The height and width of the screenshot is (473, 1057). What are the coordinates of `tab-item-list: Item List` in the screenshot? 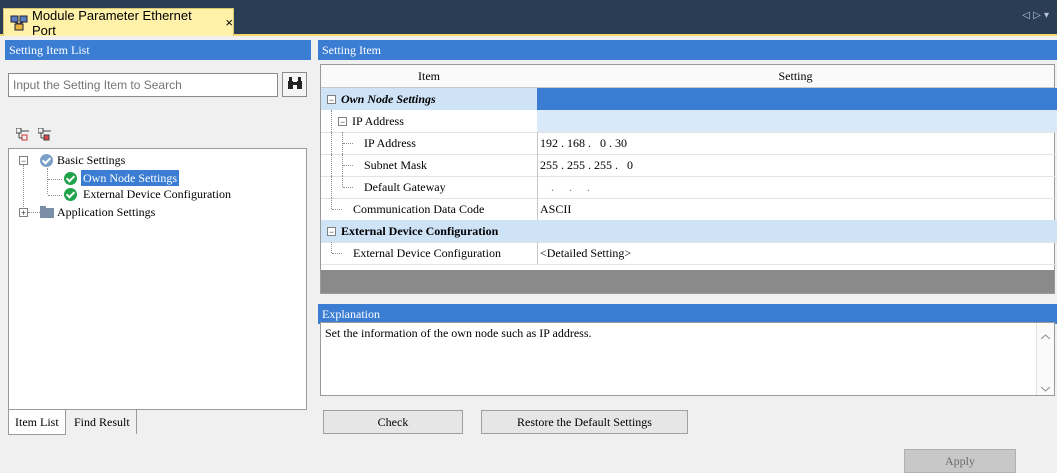 It's located at (37, 422).